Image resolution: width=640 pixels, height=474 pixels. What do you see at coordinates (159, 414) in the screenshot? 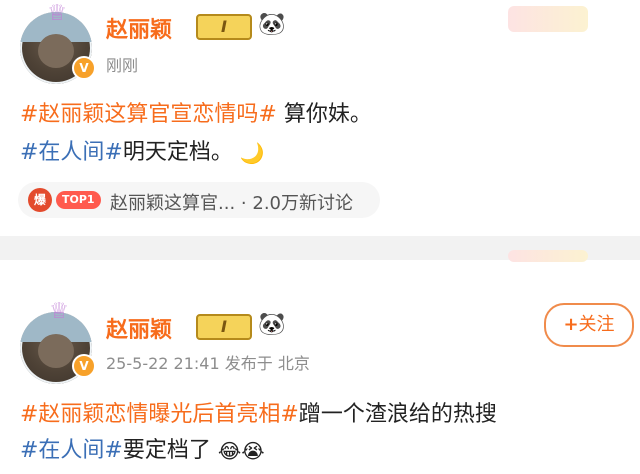
I see `topic-link: #赵丽颖恋情曝光后首亮相#` at bounding box center [159, 414].